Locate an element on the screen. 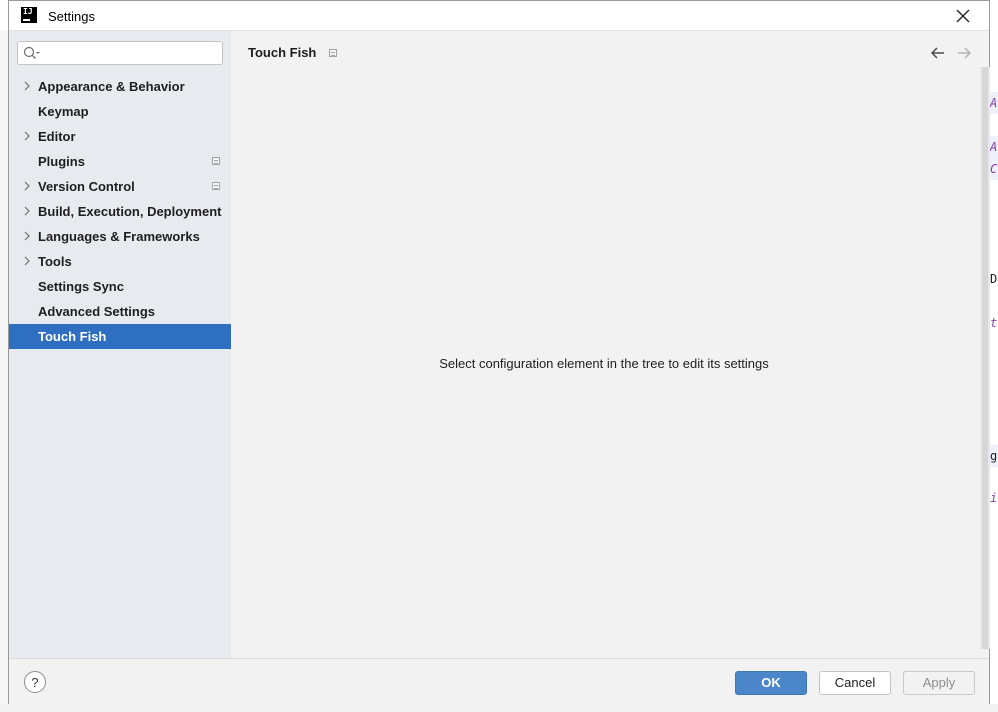 This screenshot has width=998, height=712. close-button is located at coordinates (963, 16).